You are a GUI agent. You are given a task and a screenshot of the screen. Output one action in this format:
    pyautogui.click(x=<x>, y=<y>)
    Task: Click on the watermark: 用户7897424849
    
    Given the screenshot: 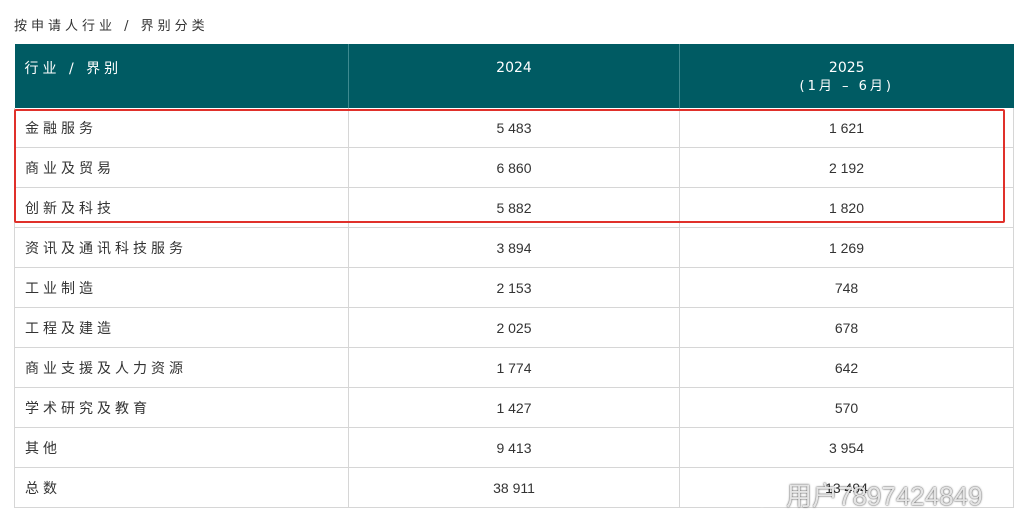 What is the action you would take?
    pyautogui.click(x=865, y=494)
    